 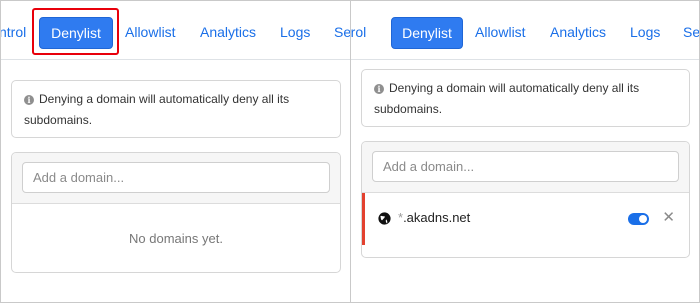 I want to click on remove-domain-button: ✕, so click(x=668, y=217).